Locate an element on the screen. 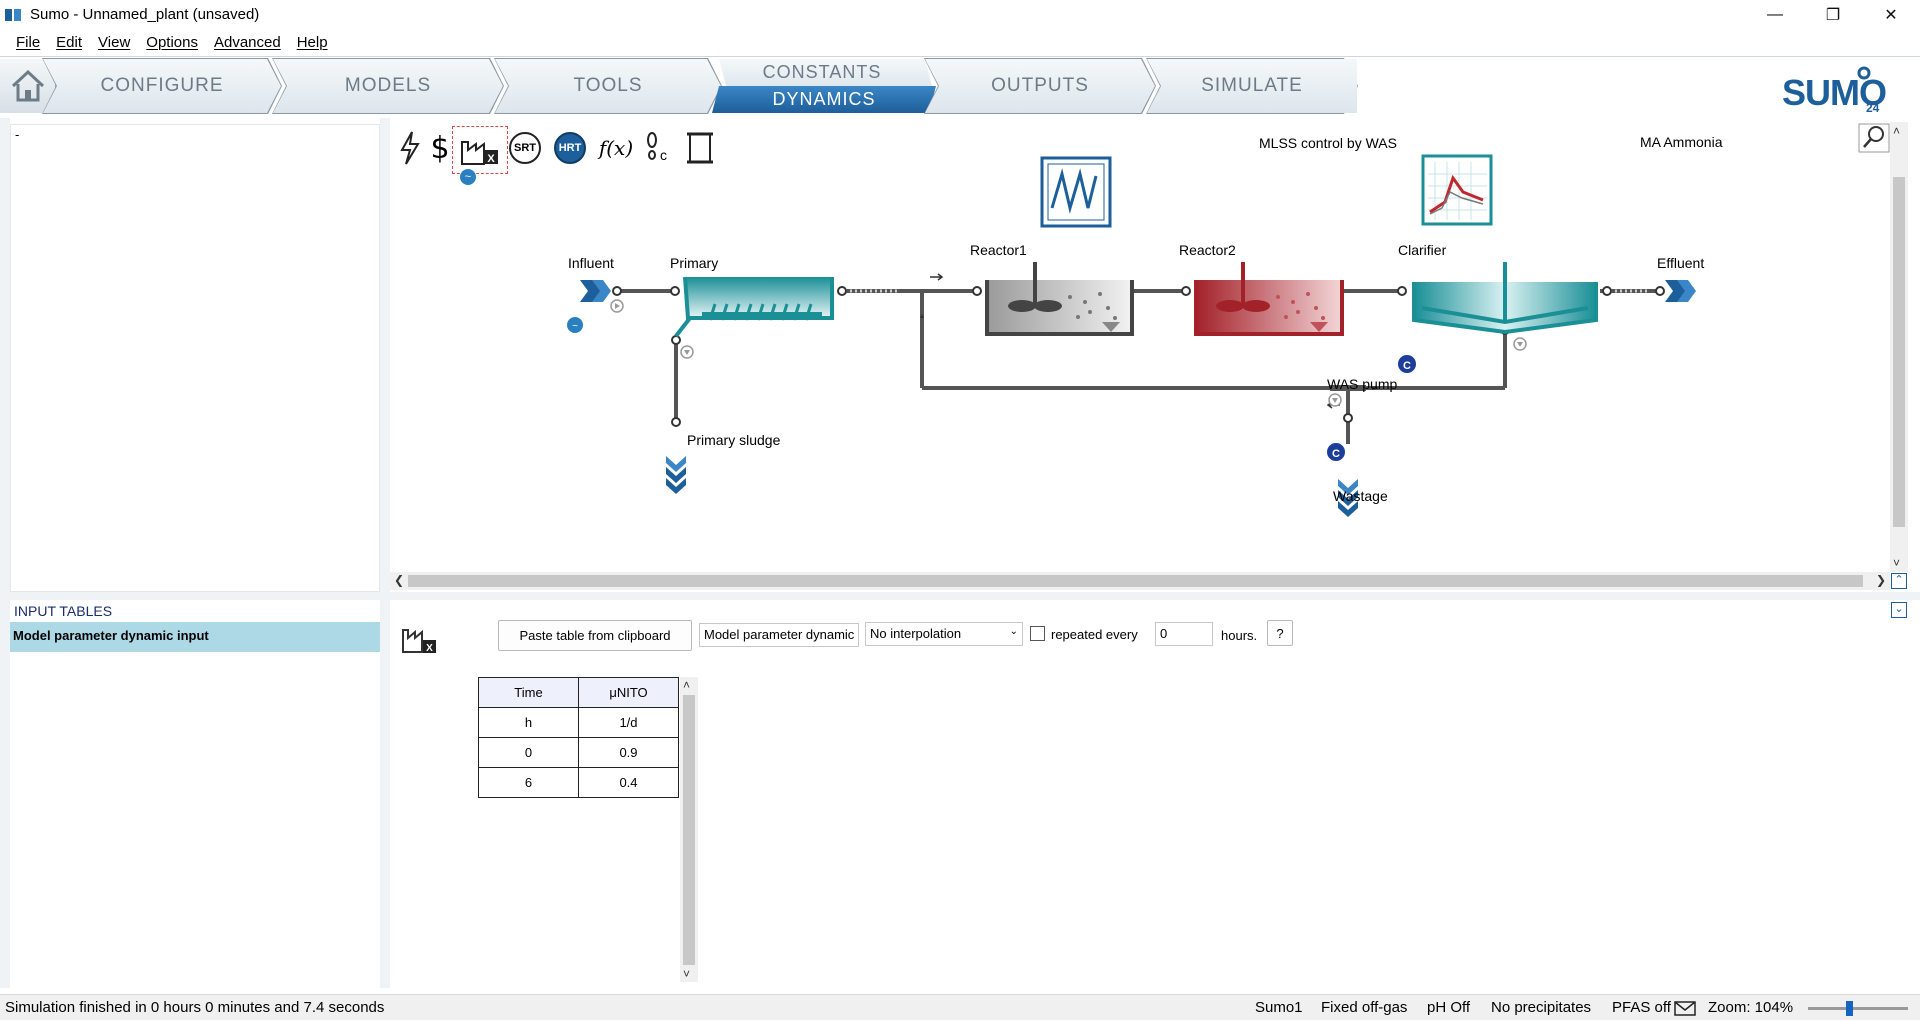  table-unit-time: h is located at coordinates (528, 722).